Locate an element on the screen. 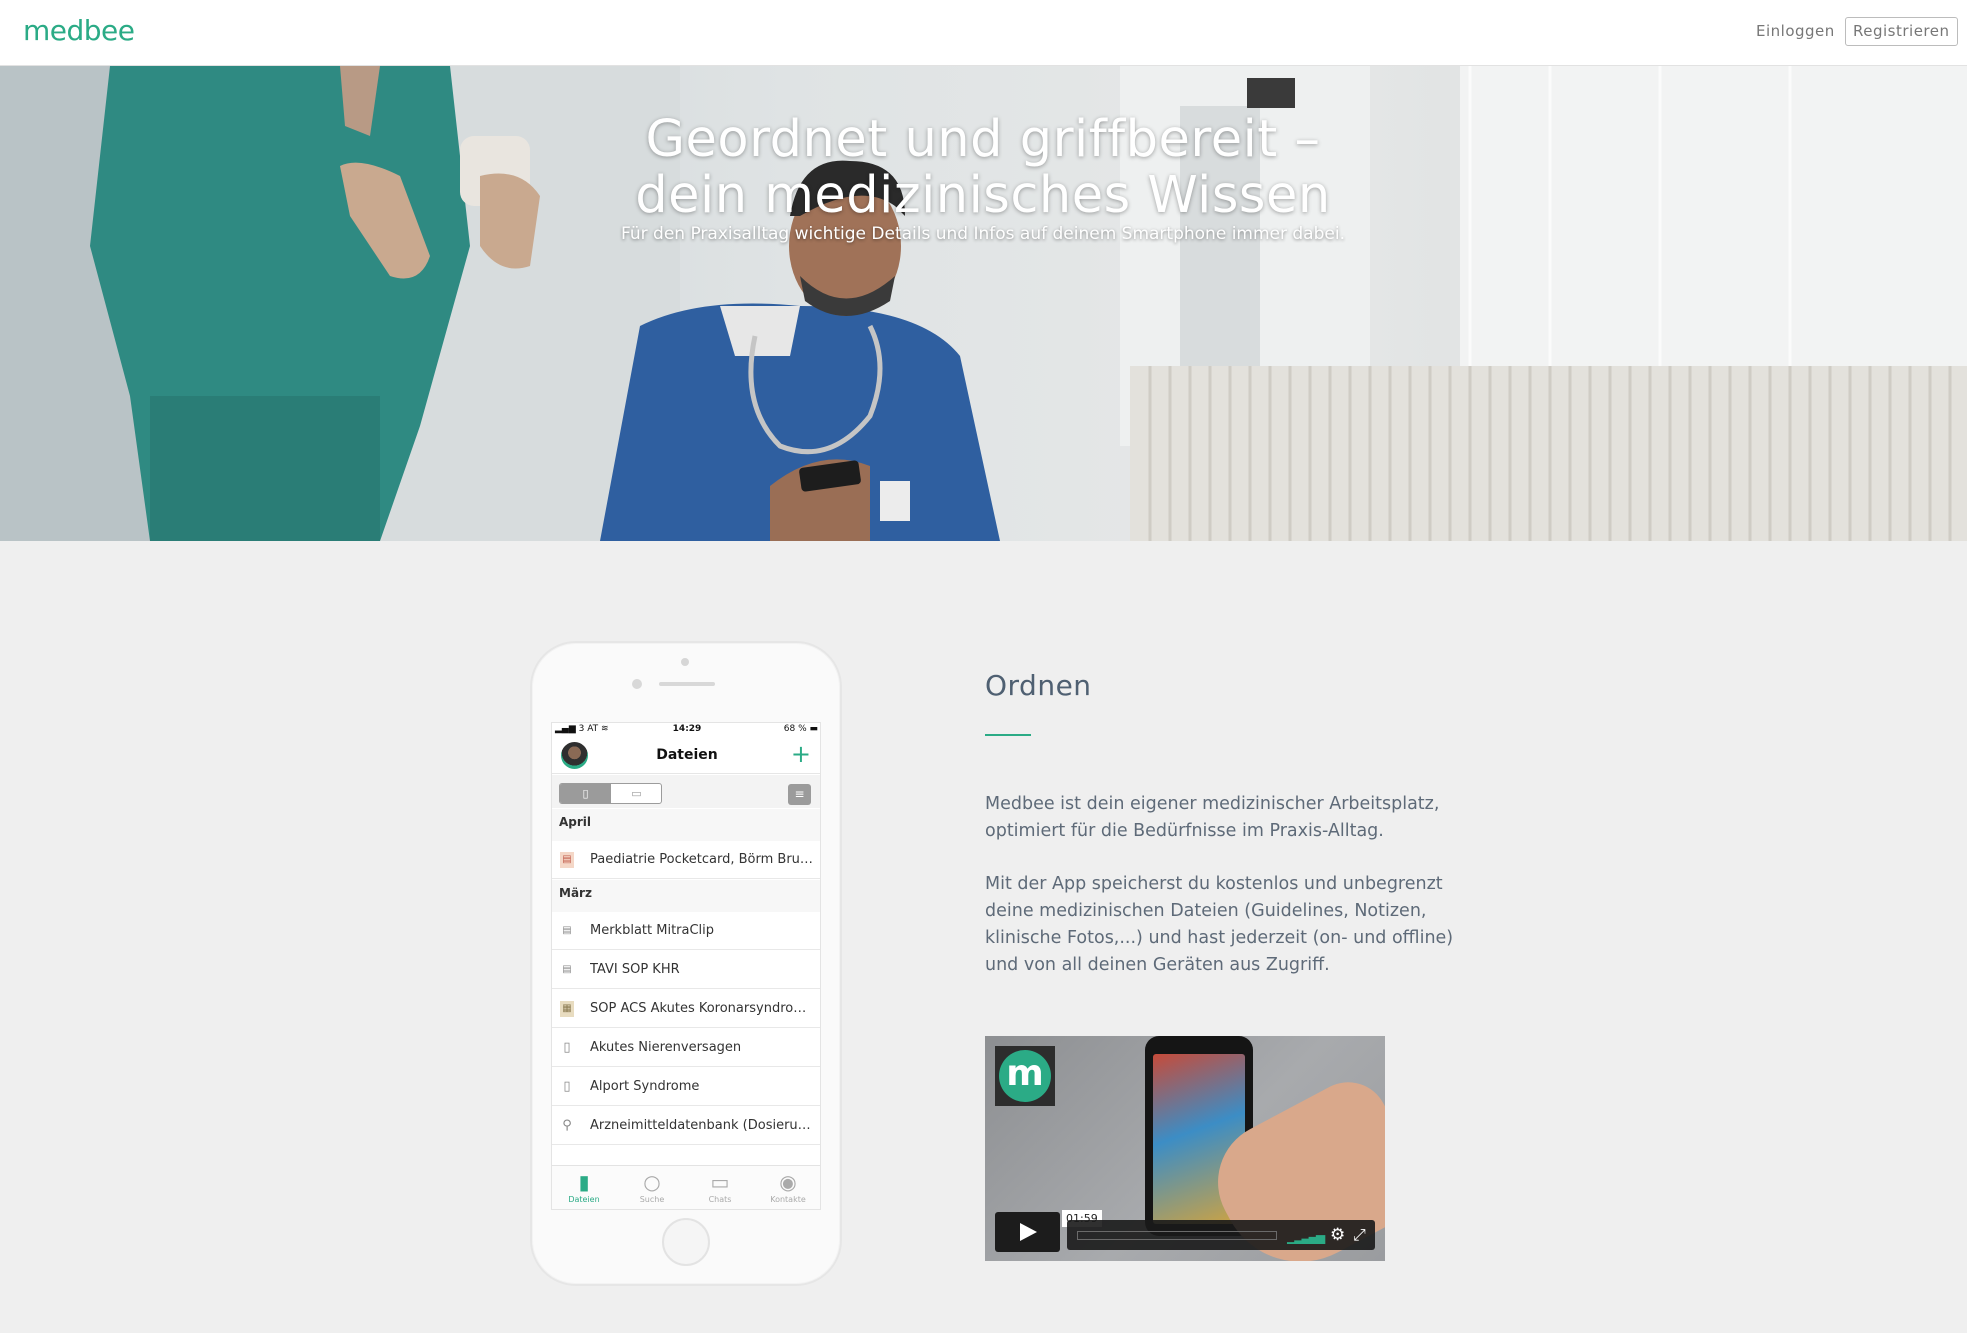  video-player: m 01:59 ▁▂▃▄▅ ⚙ ⤢ is located at coordinates (1185, 1148).